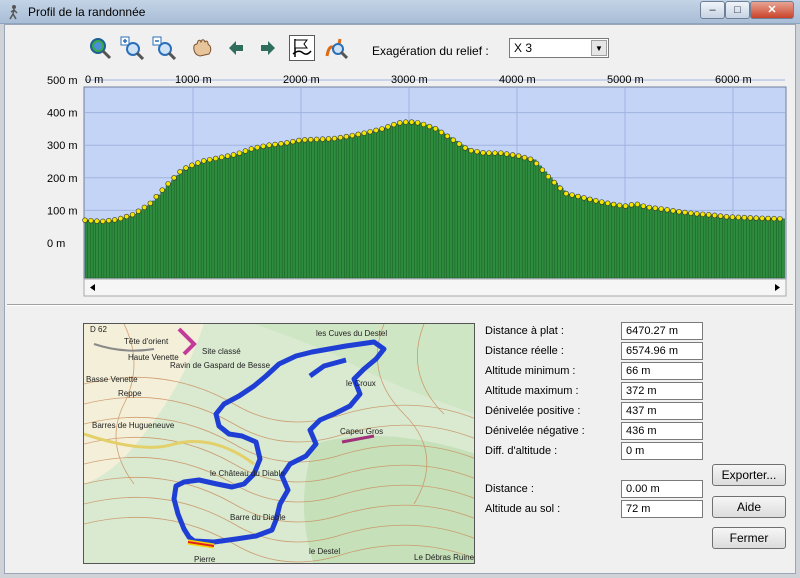  What do you see at coordinates (324, 551) in the screenshot?
I see `map-place-label: le Destel` at bounding box center [324, 551].